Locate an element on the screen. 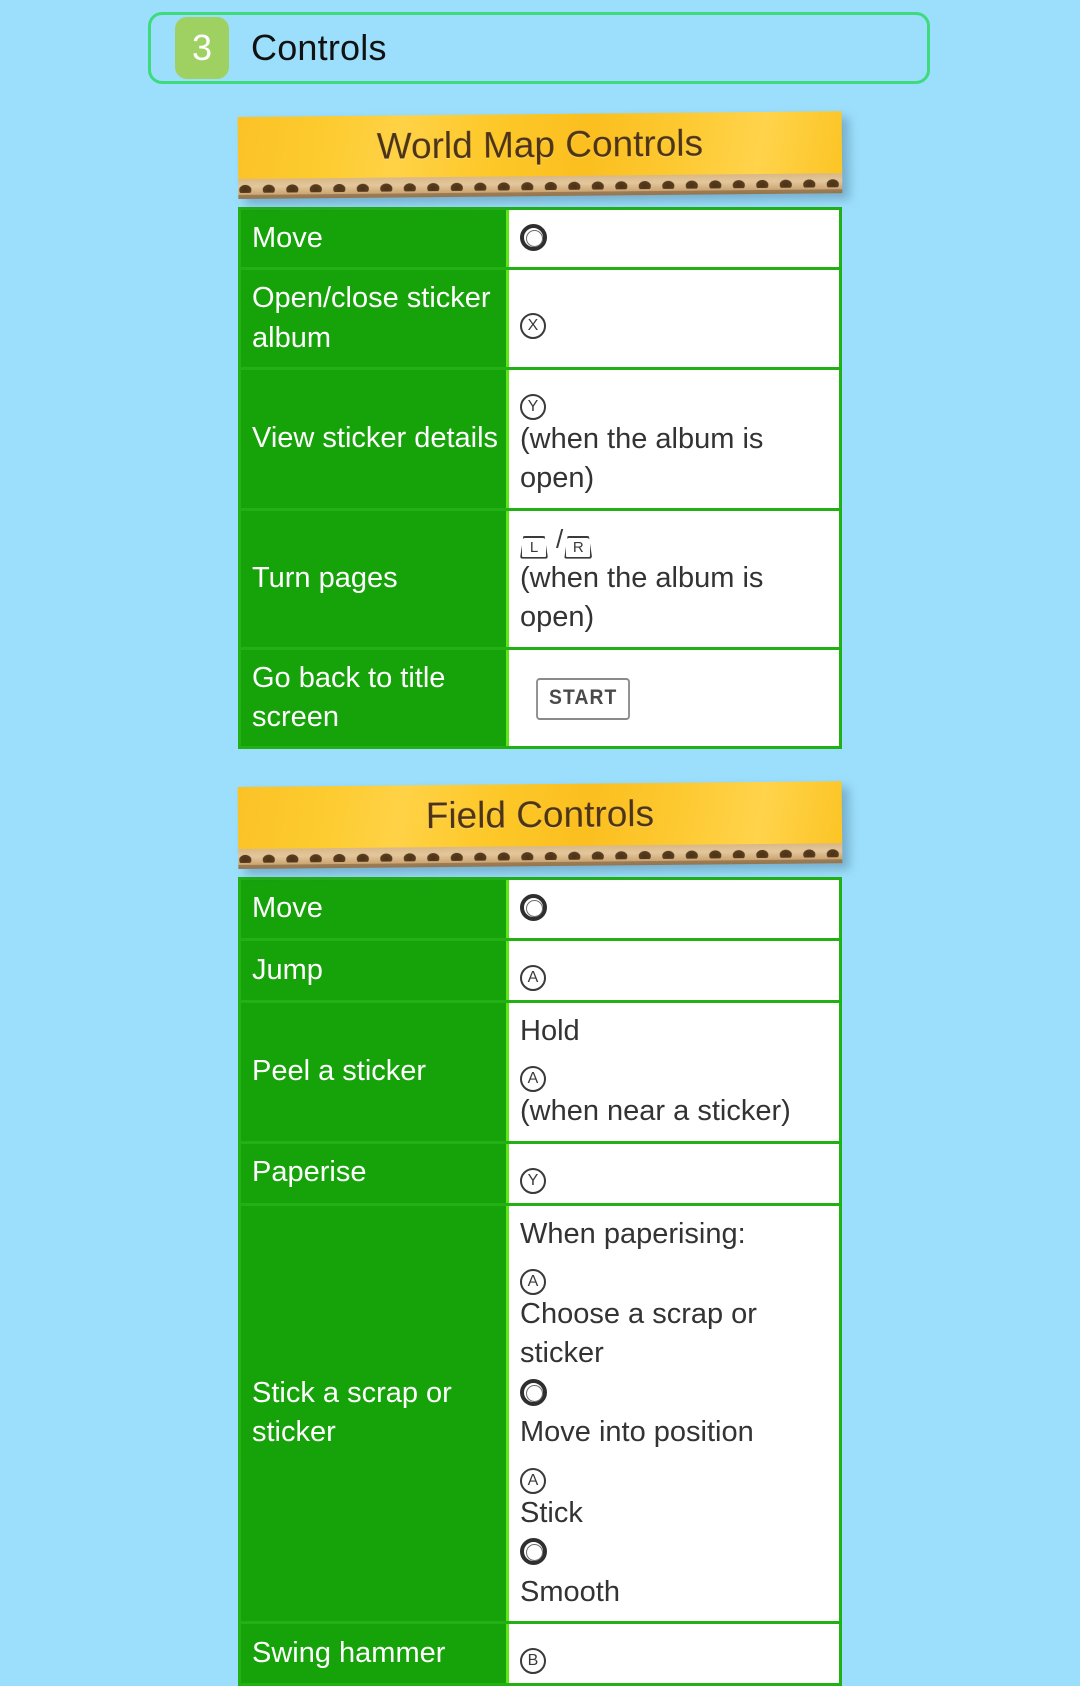 The image size is (1080, 1686). shoulder-r-icon: R is located at coordinates (578, 547).